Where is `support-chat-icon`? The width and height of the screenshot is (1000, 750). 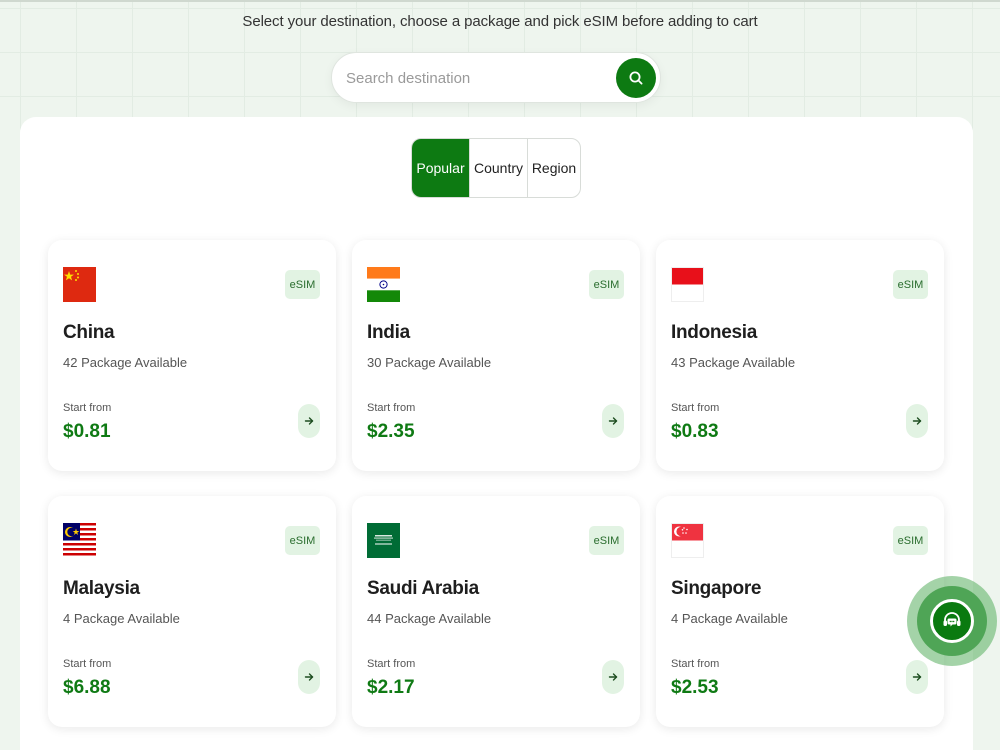
support-chat-icon is located at coordinates (951, 619).